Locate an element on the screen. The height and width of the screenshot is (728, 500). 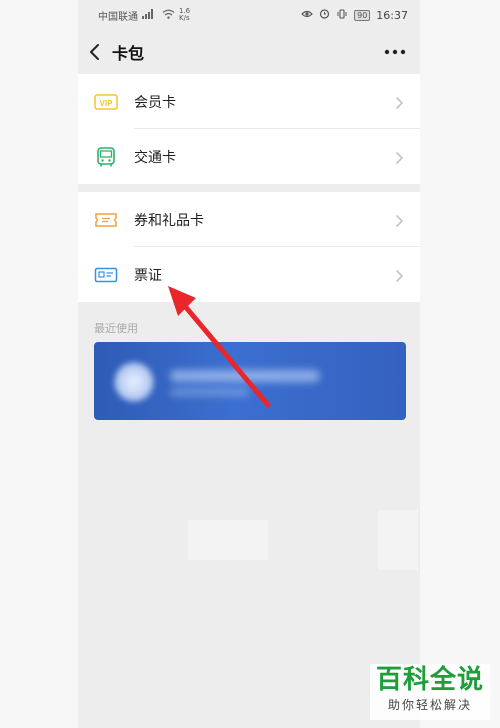
battery-indicator: 90 is located at coordinates (362, 15).